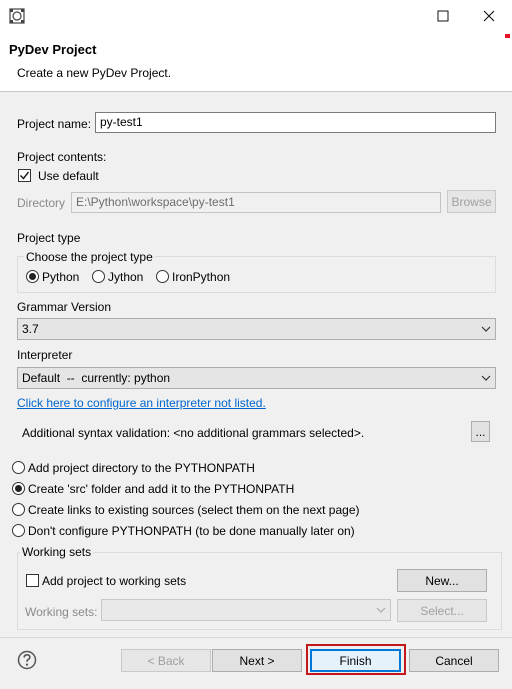  Describe the element at coordinates (257, 660) in the screenshot. I see `next-button: Next >` at that location.